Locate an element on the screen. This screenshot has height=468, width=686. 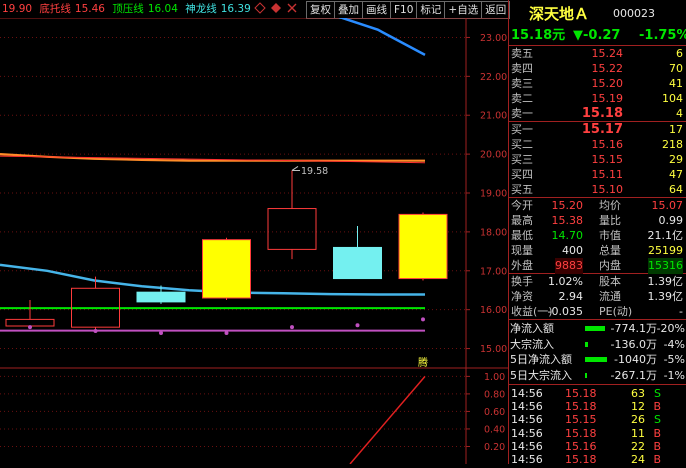
stat-value: 15316 is located at coordinates (665, 266).